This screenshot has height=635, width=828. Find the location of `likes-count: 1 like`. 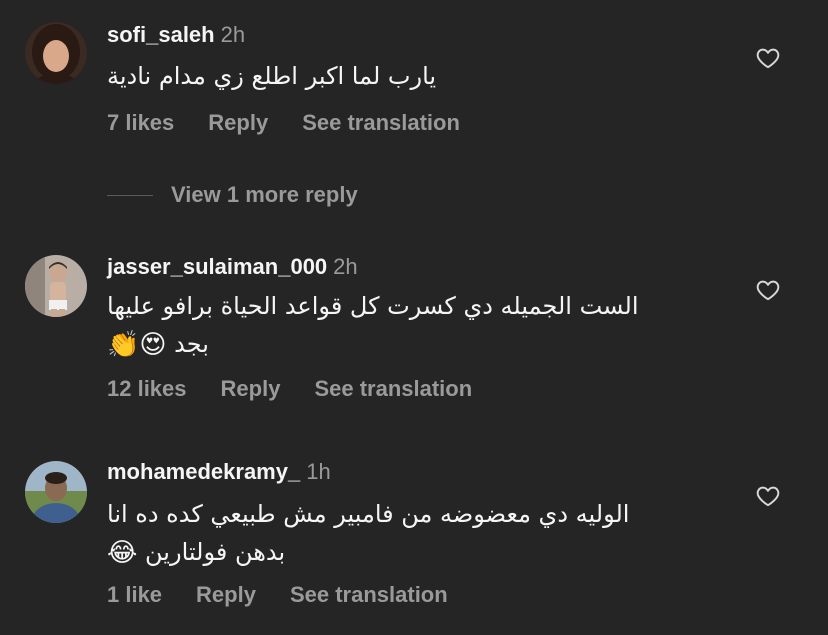

likes-count: 1 like is located at coordinates (134, 594).